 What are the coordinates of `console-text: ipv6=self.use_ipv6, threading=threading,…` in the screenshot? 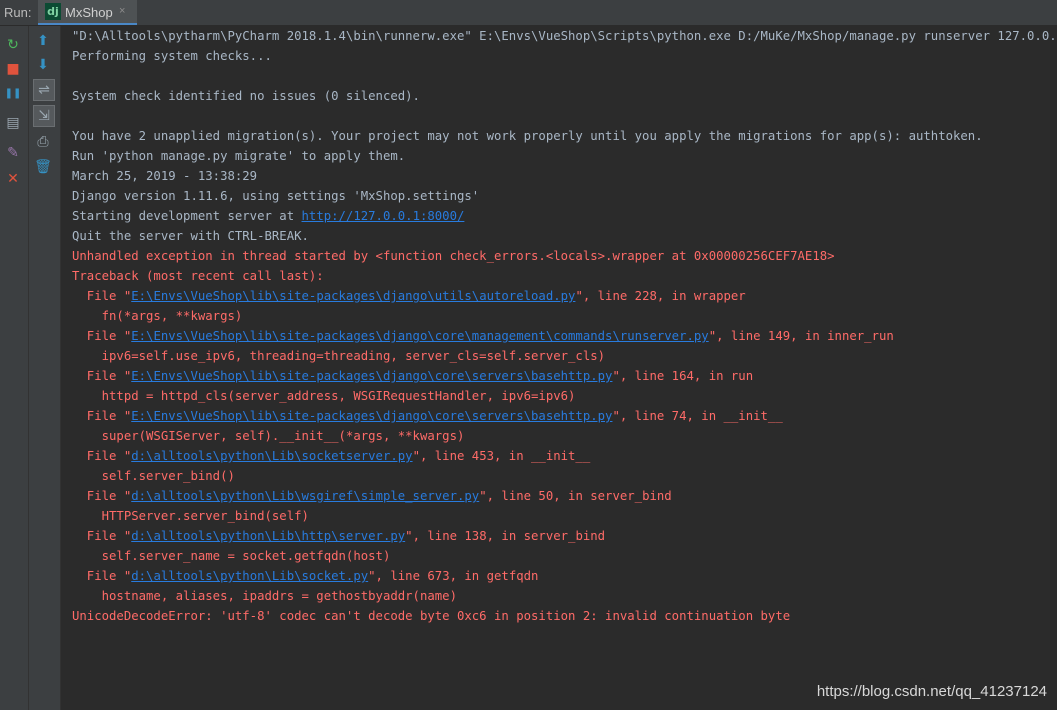 It's located at (339, 356).